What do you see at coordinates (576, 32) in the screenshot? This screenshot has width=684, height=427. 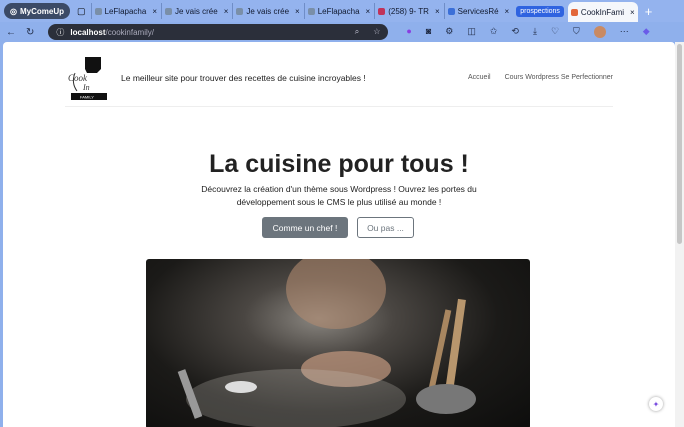 I see `shield-icon: ⛉` at bounding box center [576, 32].